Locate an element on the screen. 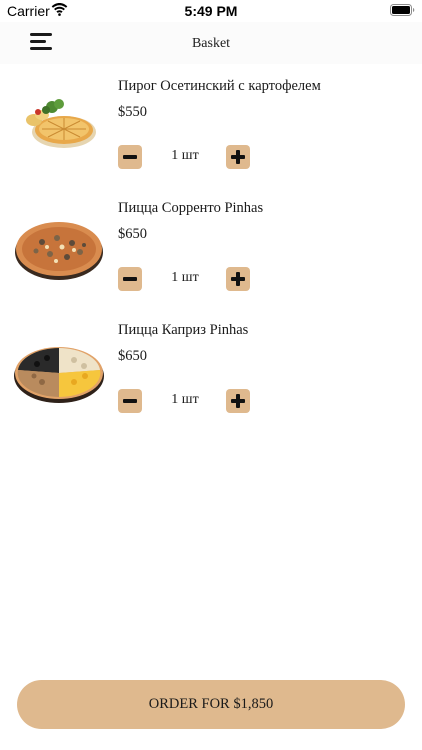 The width and height of the screenshot is (422, 750). battery-icon is located at coordinates (402, 10).